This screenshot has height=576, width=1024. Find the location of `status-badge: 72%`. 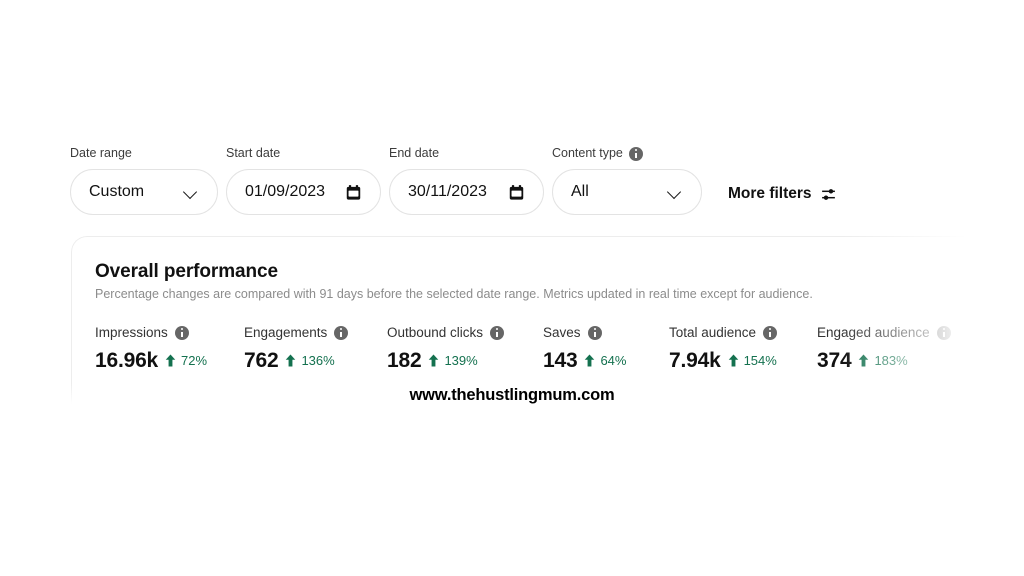

status-badge: 72% is located at coordinates (186, 360).